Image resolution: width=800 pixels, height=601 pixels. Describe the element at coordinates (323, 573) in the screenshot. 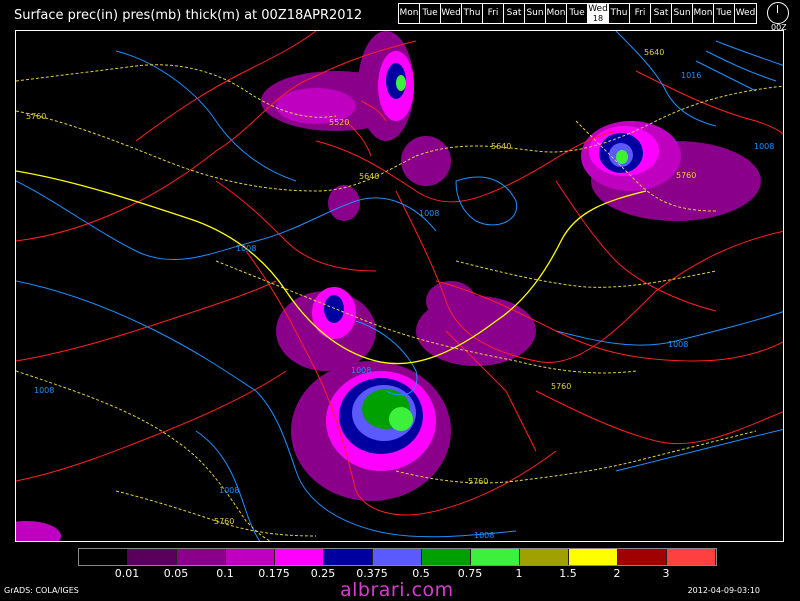

I see `legend-label: 0.25` at that location.